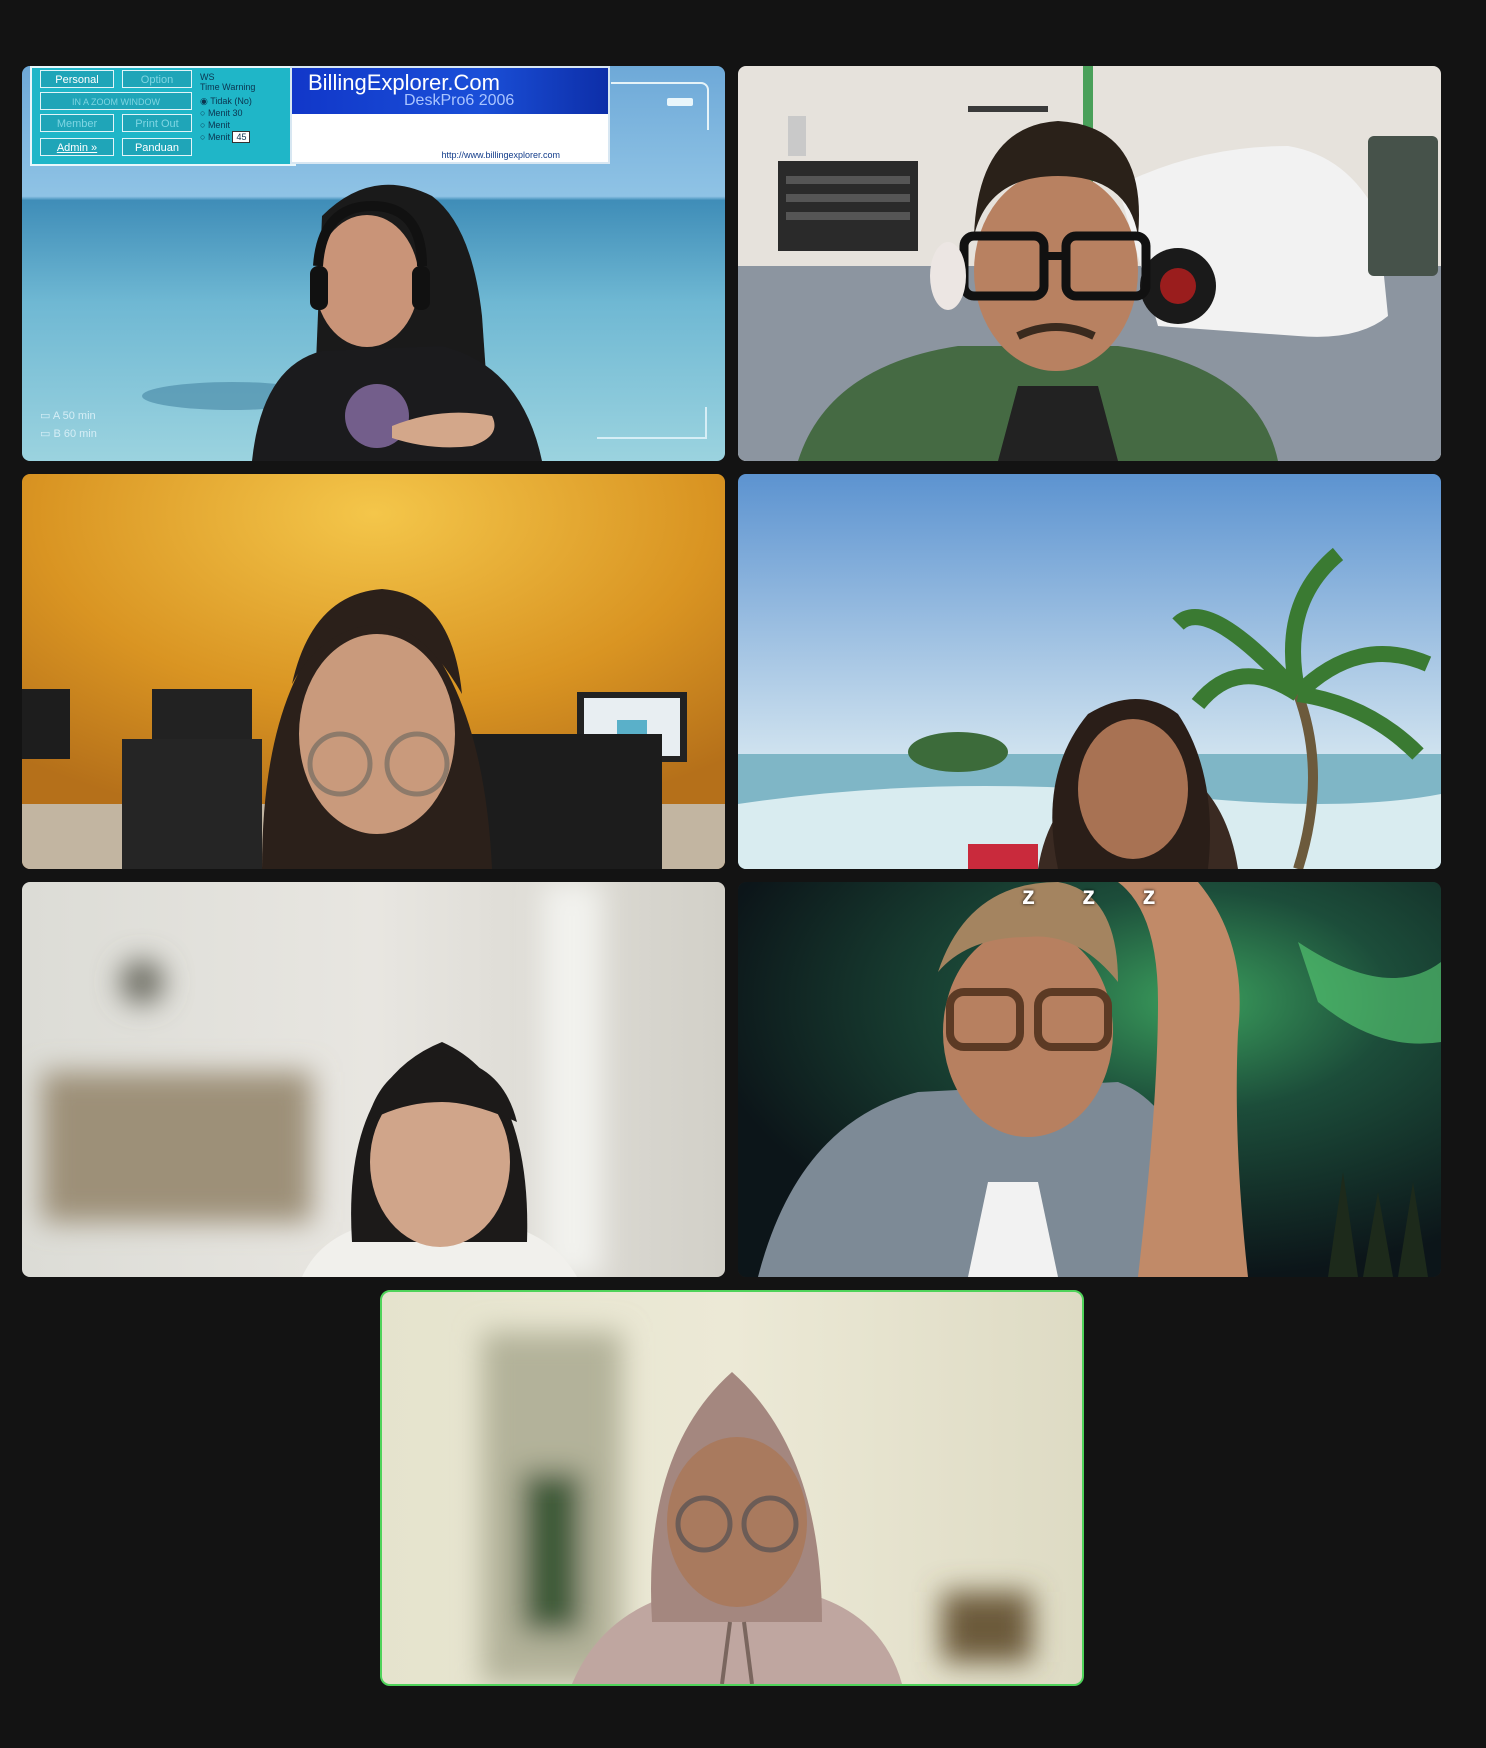 This screenshot has width=1486, height=1748. What do you see at coordinates (680, 102) in the screenshot?
I see `hud-indicator` at bounding box center [680, 102].